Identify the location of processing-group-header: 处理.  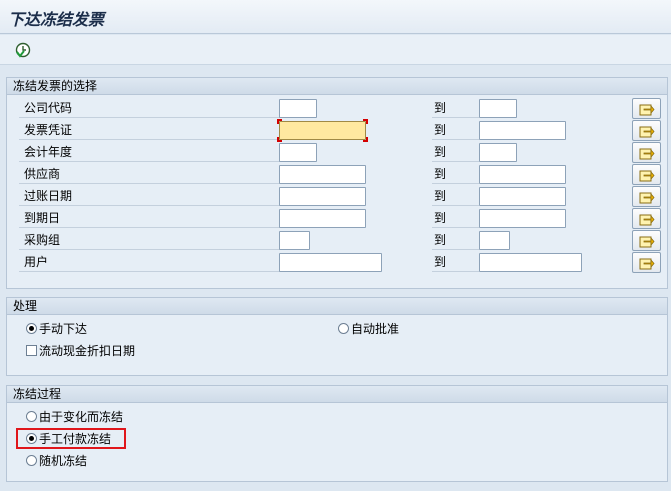
(337, 306).